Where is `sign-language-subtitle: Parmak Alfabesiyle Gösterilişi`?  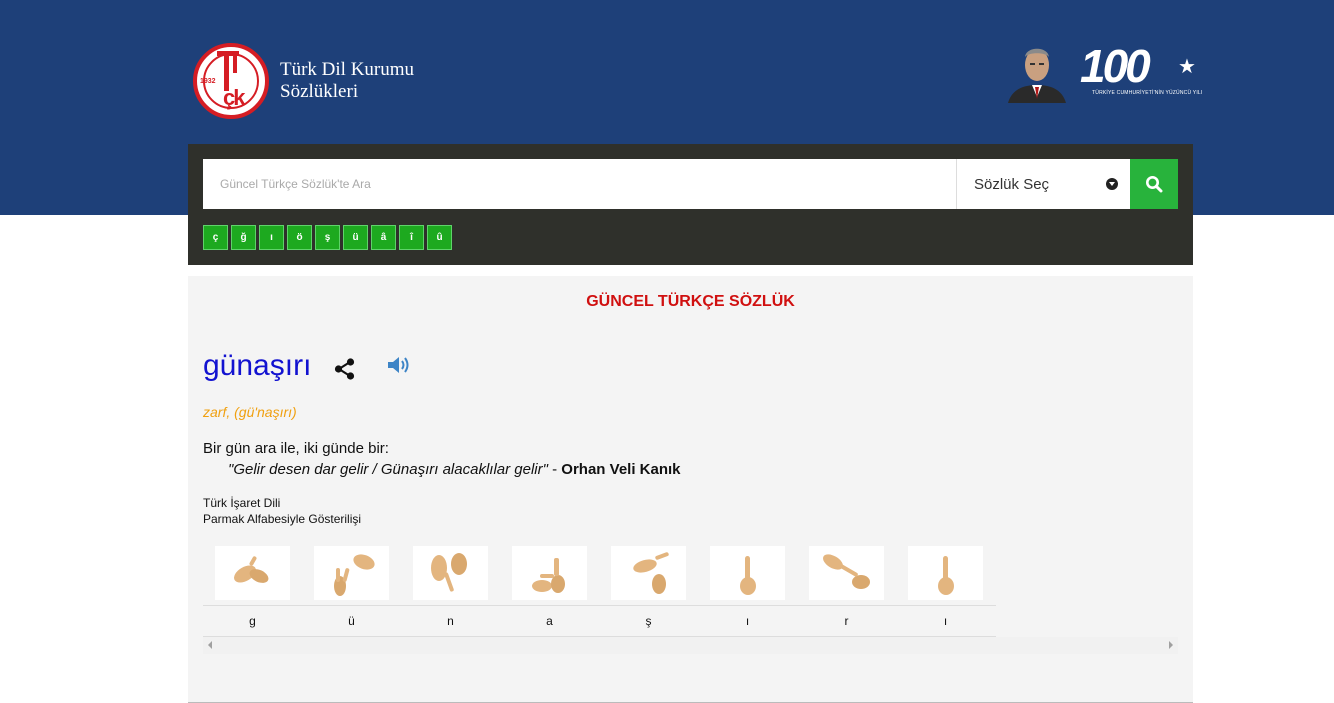 sign-language-subtitle: Parmak Alfabesiyle Gösterilişi is located at coordinates (282, 519).